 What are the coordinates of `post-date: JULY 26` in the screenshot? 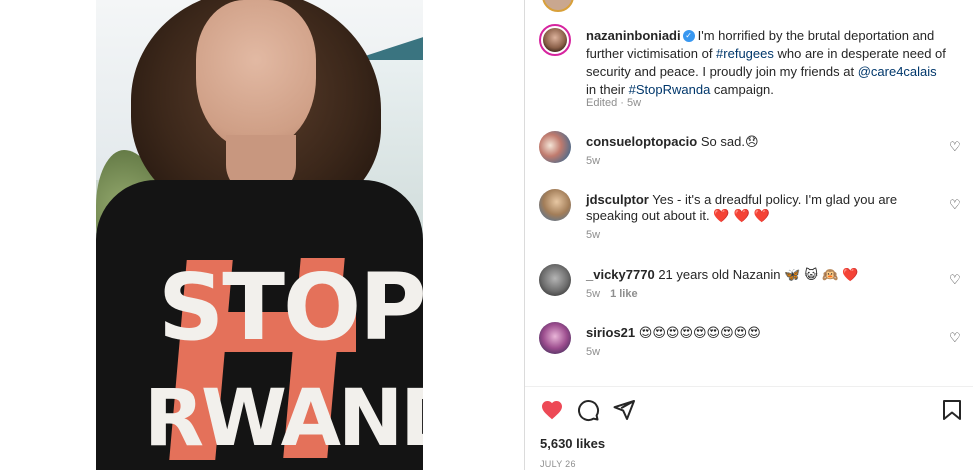 It's located at (558, 464).